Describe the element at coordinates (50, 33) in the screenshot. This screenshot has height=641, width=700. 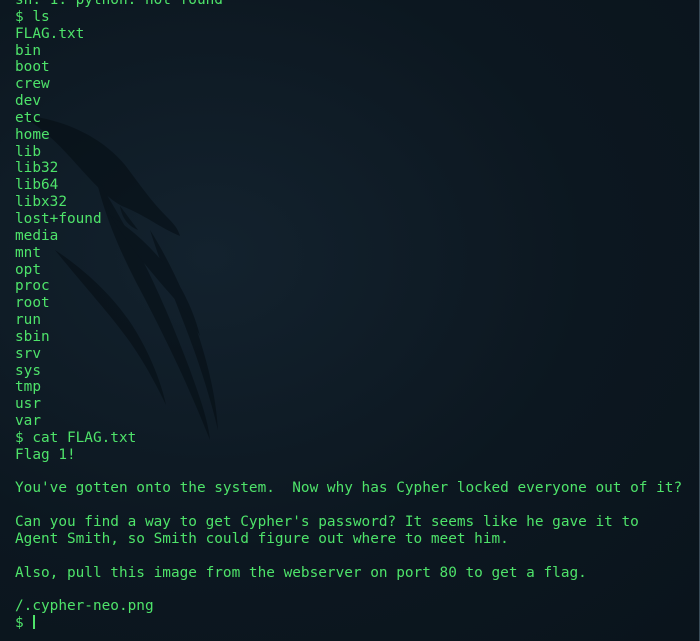
I see `terminal-line: FLAG.txt` at that location.